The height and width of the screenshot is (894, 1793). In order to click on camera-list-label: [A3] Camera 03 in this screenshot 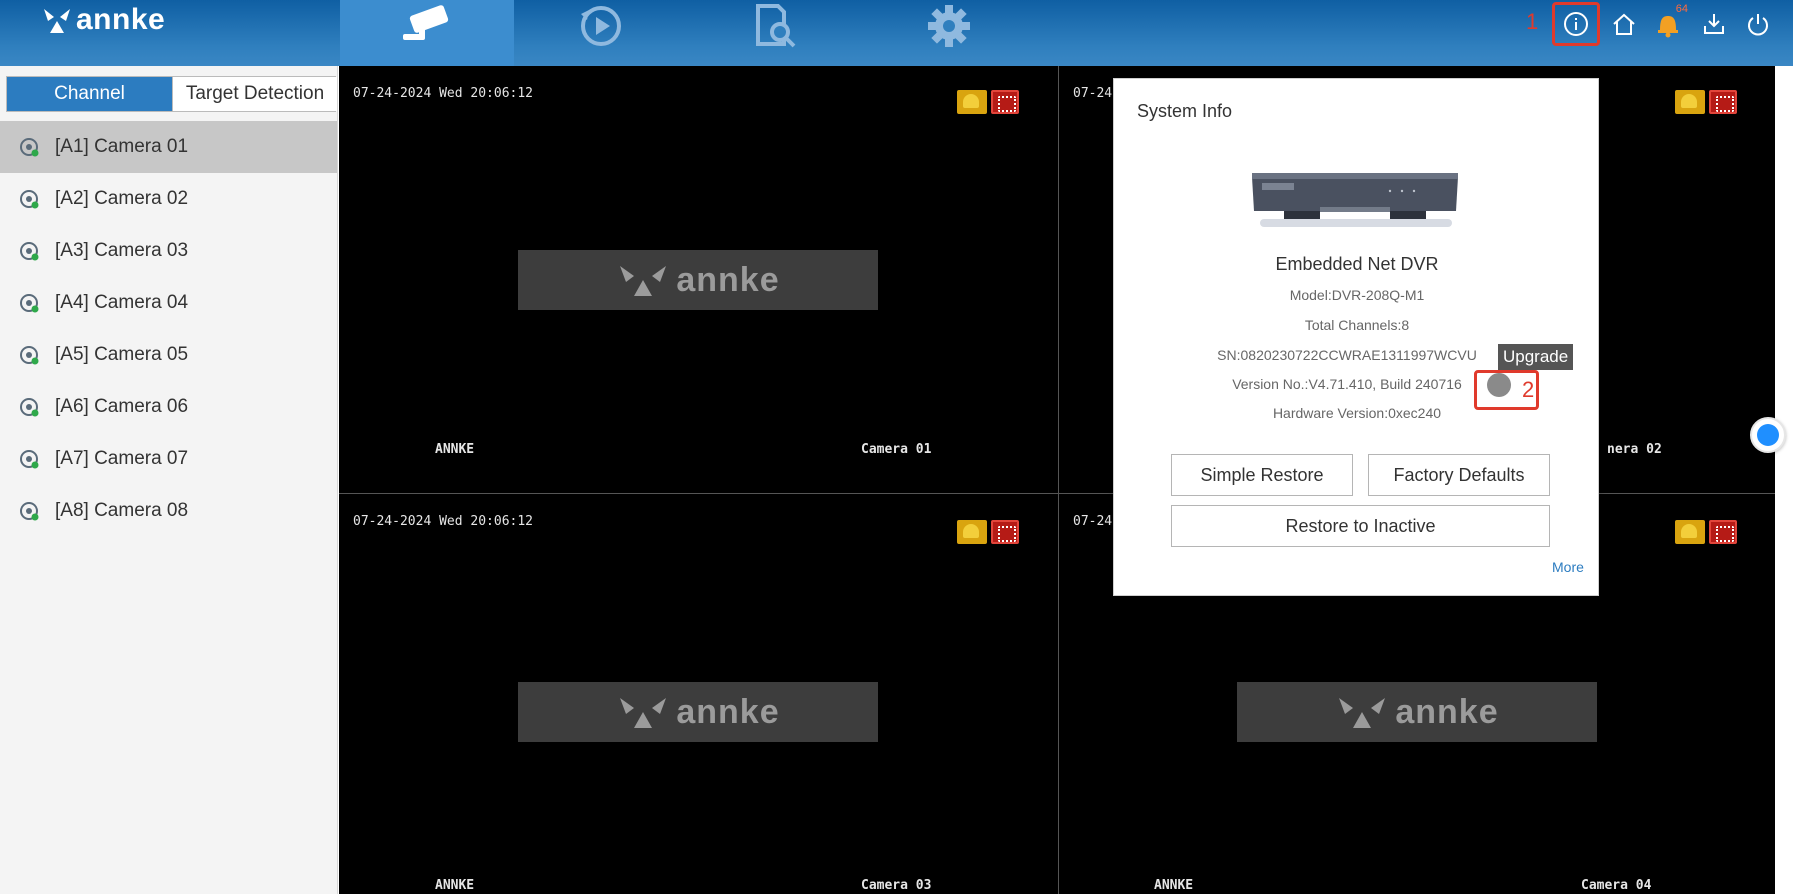, I will do `click(122, 250)`.